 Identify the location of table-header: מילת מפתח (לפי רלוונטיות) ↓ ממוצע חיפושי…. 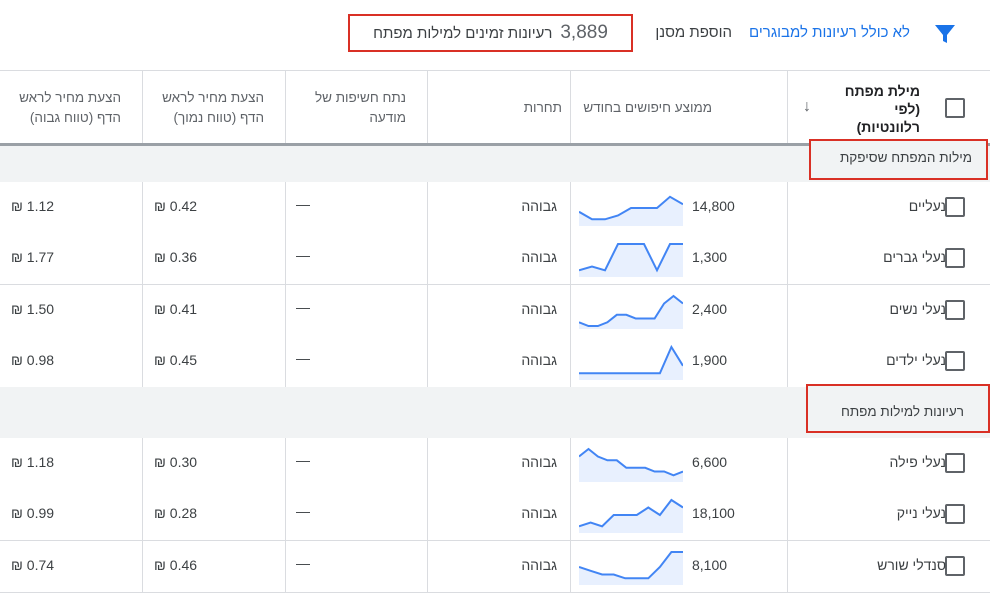
(495, 108).